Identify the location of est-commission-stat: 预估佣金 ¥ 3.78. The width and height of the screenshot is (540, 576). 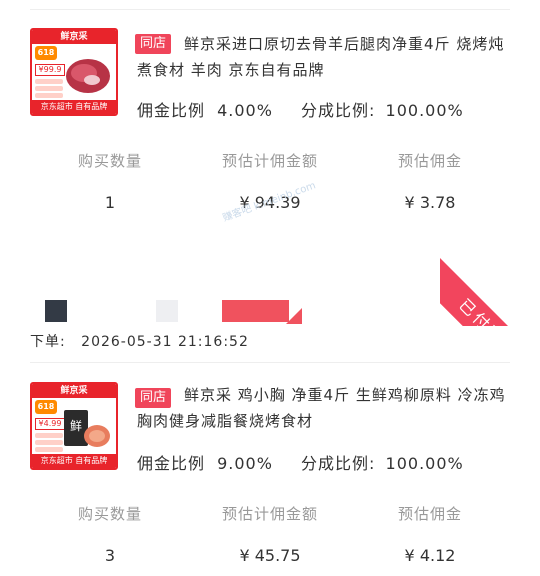
(430, 181).